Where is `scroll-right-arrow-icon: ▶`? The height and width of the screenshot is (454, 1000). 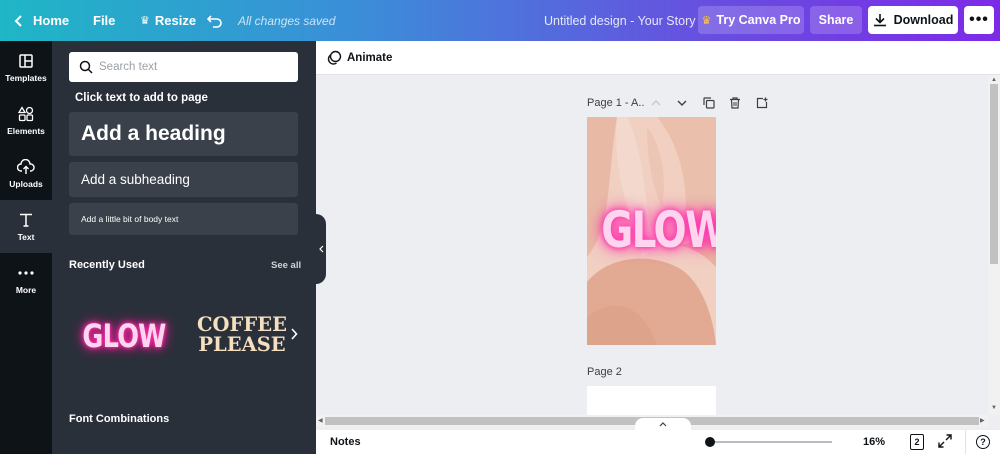
scroll-right-arrow-icon: ▶ is located at coordinates (982, 420).